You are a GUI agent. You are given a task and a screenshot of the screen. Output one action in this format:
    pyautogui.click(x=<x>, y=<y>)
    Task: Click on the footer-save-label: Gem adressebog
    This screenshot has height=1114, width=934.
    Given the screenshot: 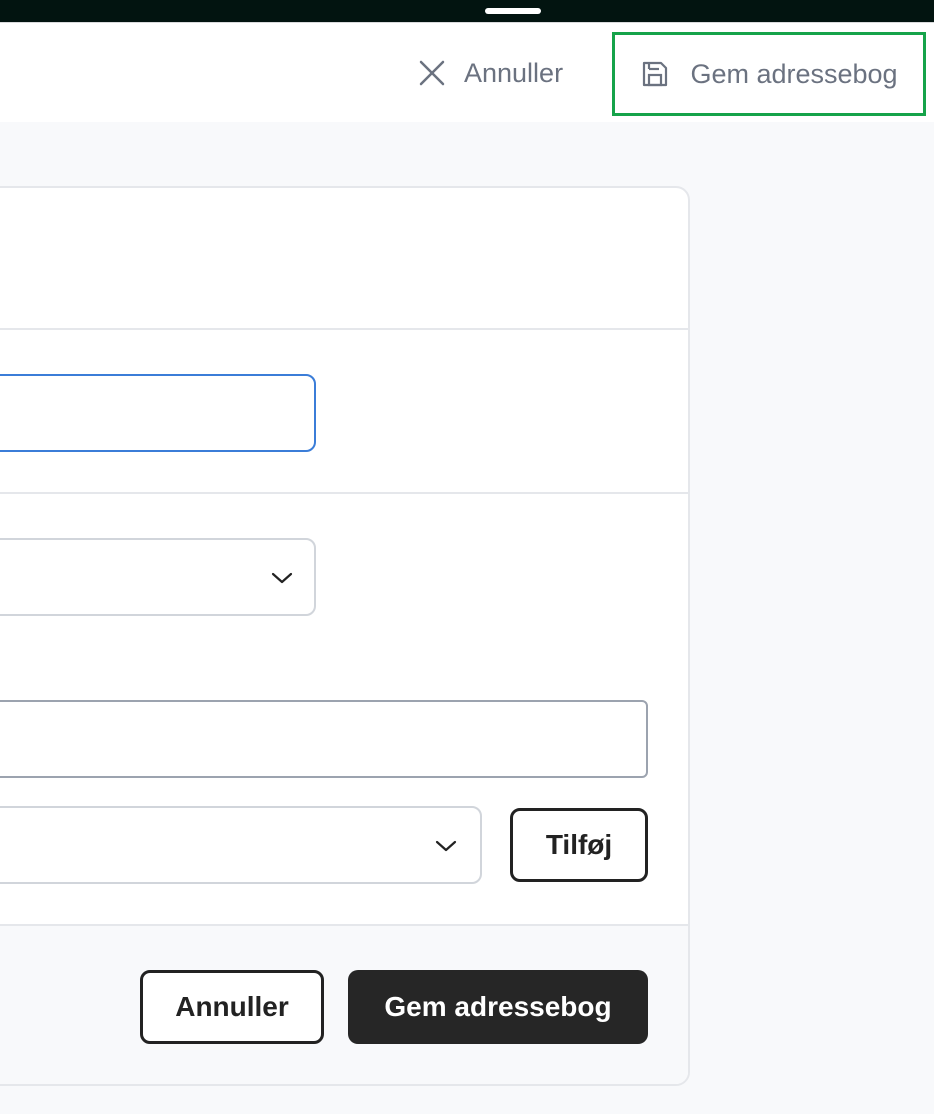 What is the action you would take?
    pyautogui.click(x=498, y=1006)
    